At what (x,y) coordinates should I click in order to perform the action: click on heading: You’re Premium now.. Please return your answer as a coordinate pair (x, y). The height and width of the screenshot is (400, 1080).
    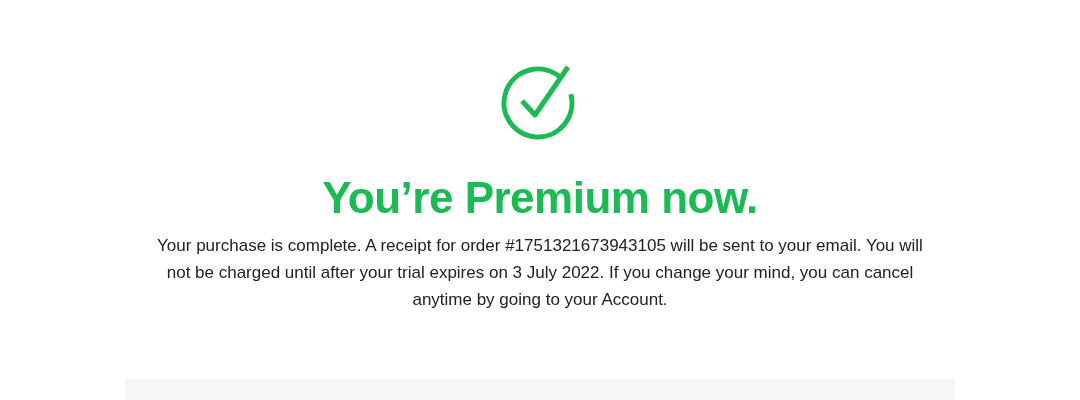
    Looking at the image, I should click on (540, 198).